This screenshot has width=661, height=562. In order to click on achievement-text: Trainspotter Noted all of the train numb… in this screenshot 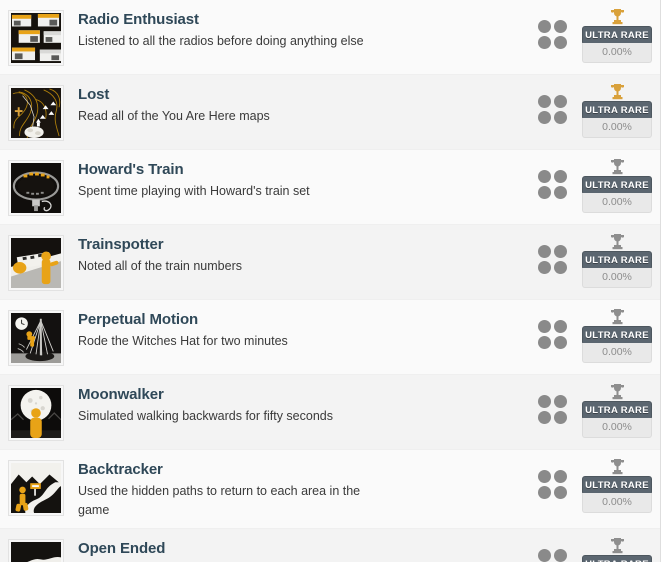, I will do `click(274, 254)`.